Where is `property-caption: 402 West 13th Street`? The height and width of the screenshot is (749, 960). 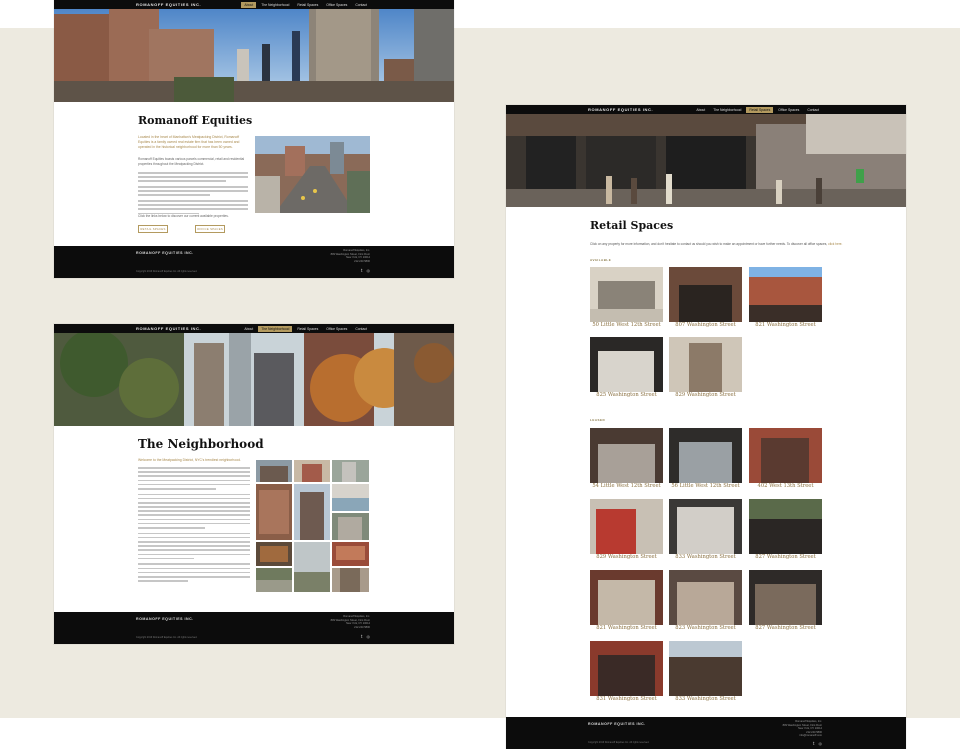 property-caption: 402 West 13th Street is located at coordinates (785, 486).